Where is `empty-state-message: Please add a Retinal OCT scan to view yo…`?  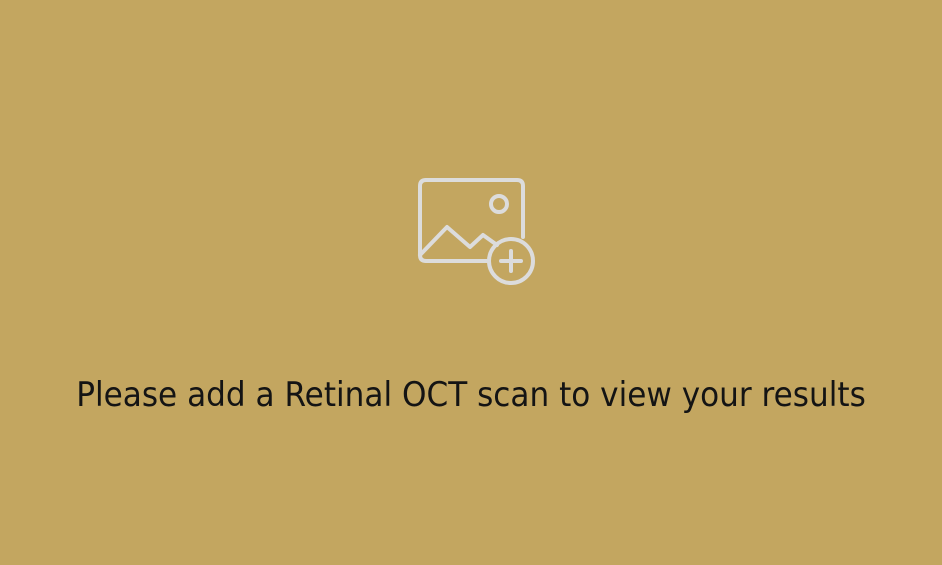
empty-state-message: Please add a Retinal OCT scan to view yo… is located at coordinates (471, 395).